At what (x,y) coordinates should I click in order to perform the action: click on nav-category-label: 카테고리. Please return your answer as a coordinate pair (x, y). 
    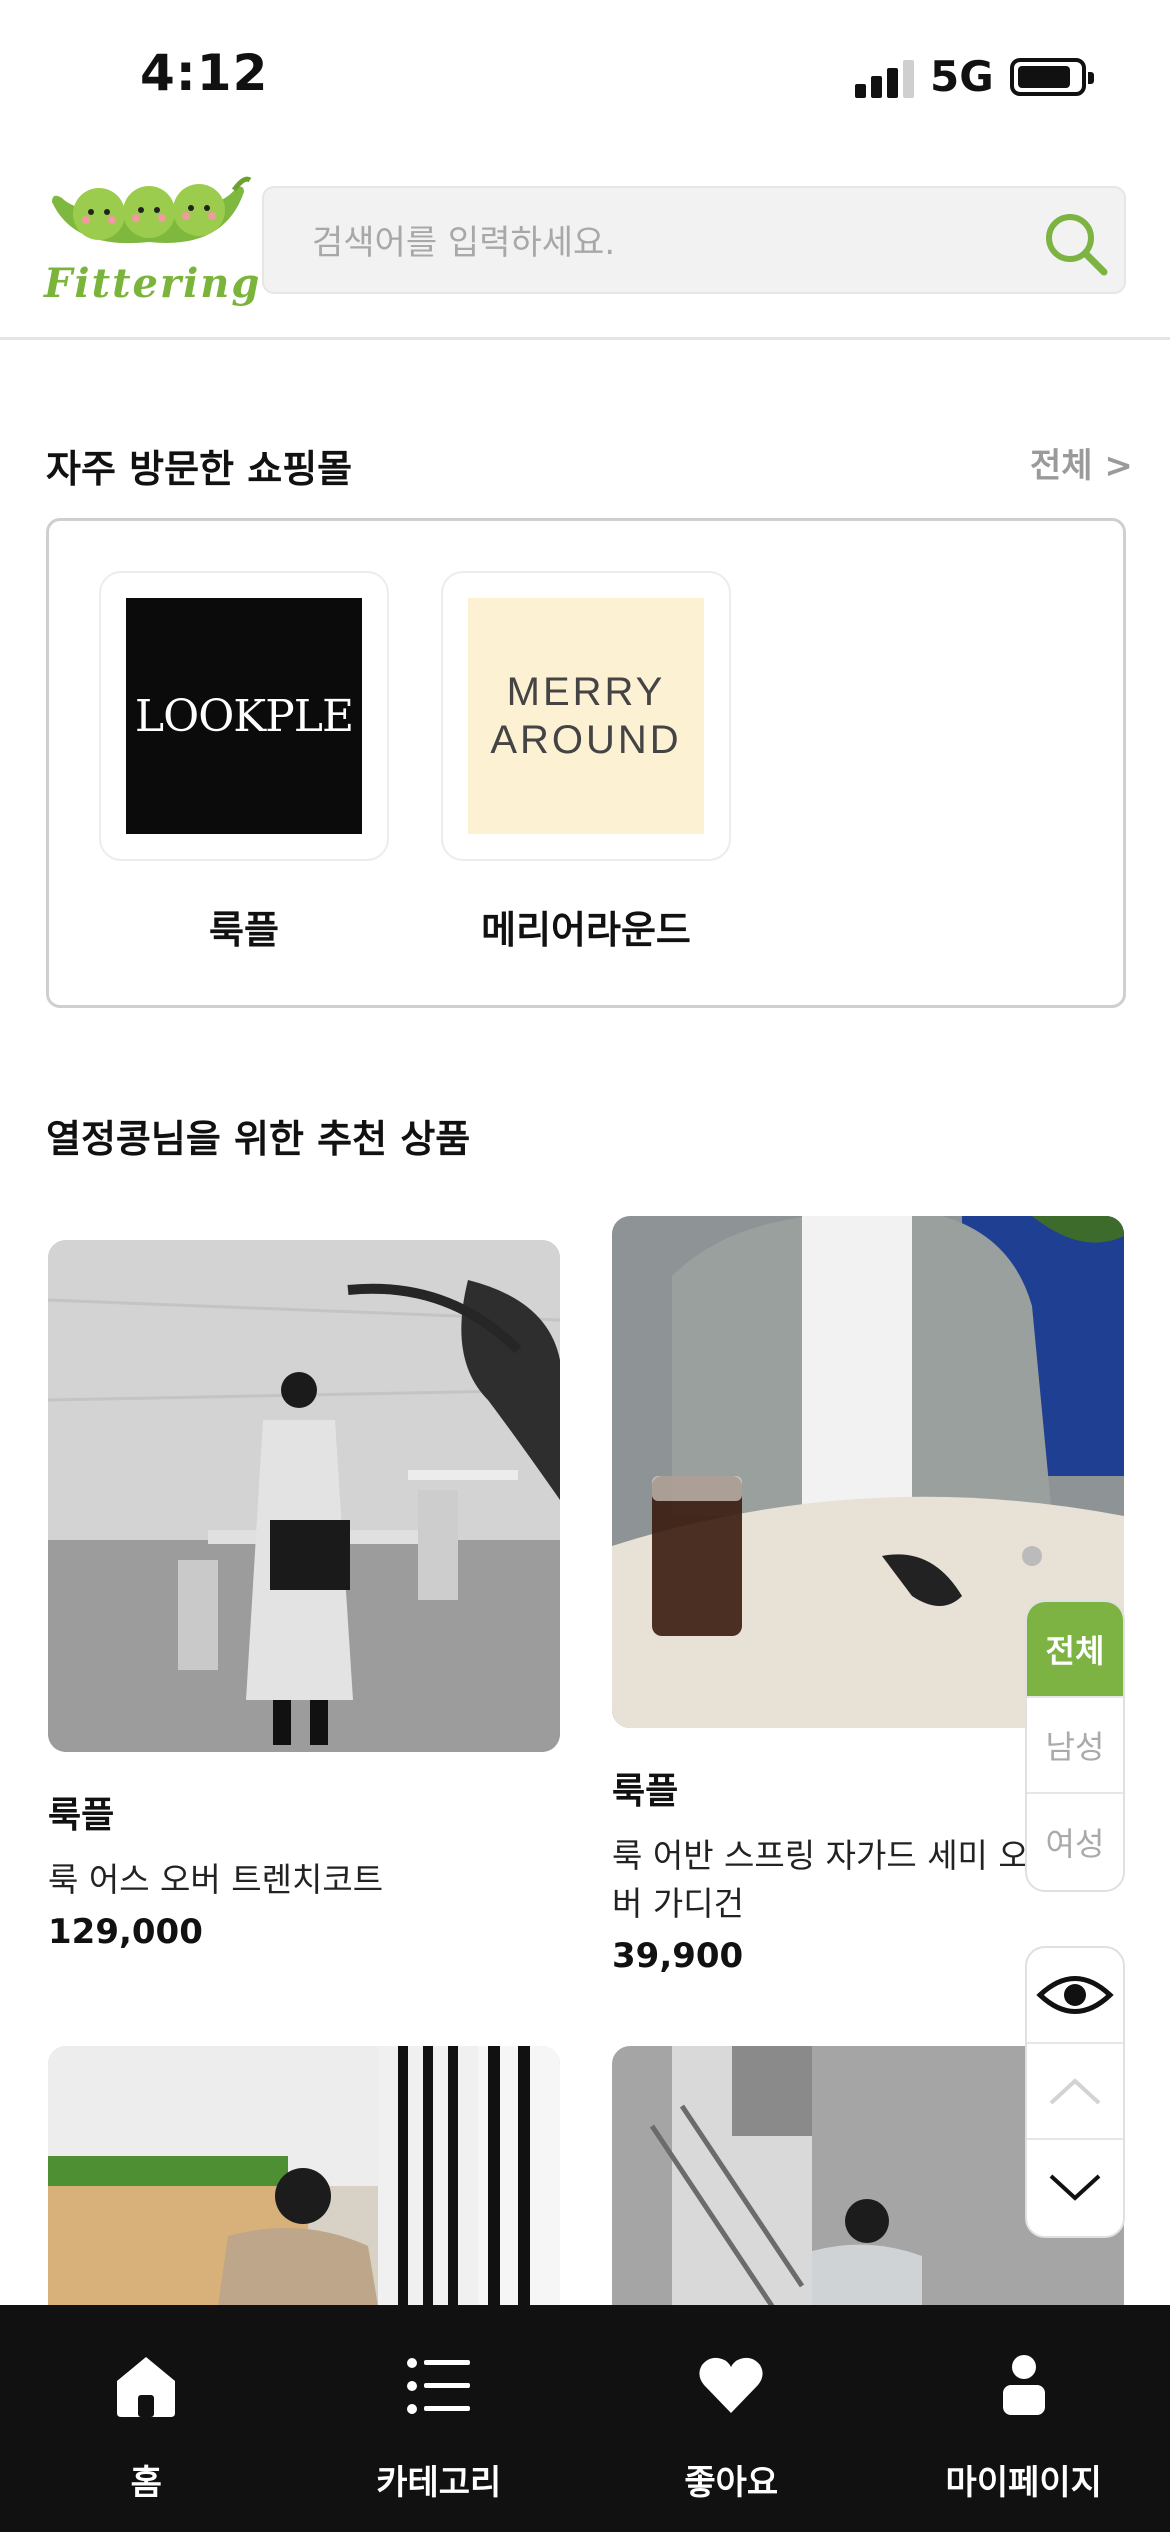
    Looking at the image, I should click on (439, 2483).